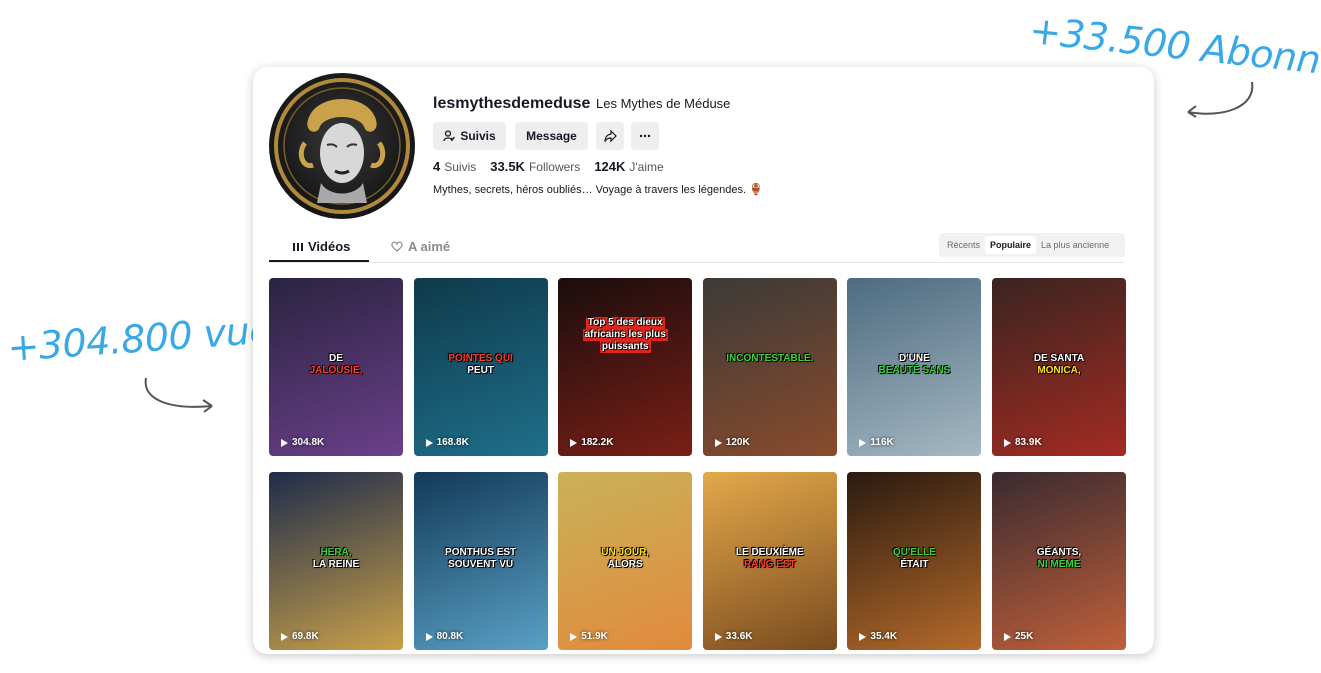 This screenshot has height=673, width=1321. I want to click on sort-toggle: Récents Populaire La plus ancienne, so click(1032, 245).